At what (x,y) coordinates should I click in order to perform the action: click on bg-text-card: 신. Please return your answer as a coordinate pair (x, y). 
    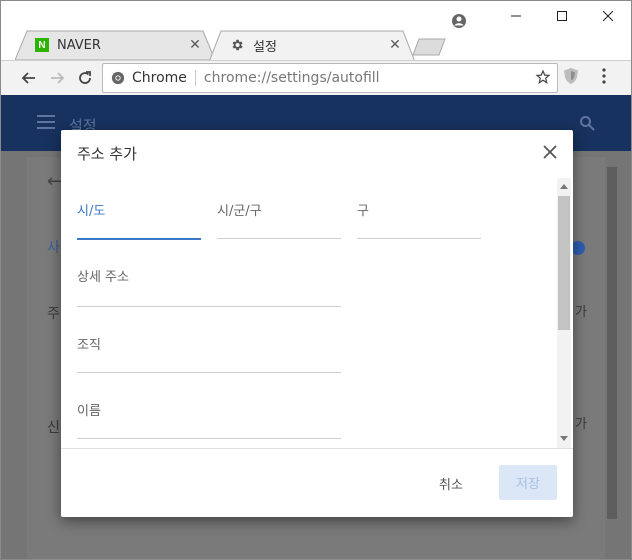
    Looking at the image, I should click on (53, 428).